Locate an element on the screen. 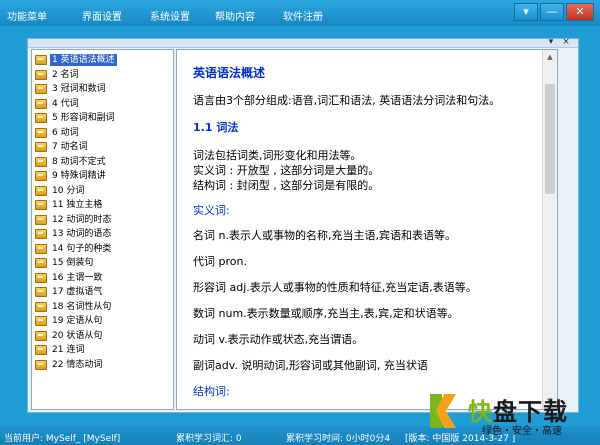 The height and width of the screenshot is (445, 600). window-controls: ▾ — ✕ is located at coordinates (553, 12).